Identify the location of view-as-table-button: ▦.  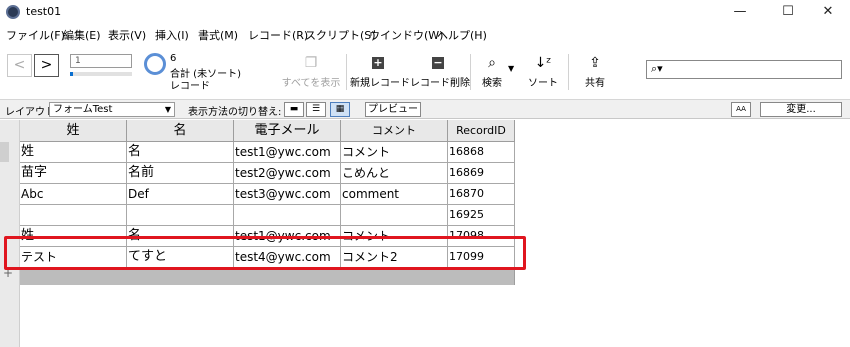
(340, 109).